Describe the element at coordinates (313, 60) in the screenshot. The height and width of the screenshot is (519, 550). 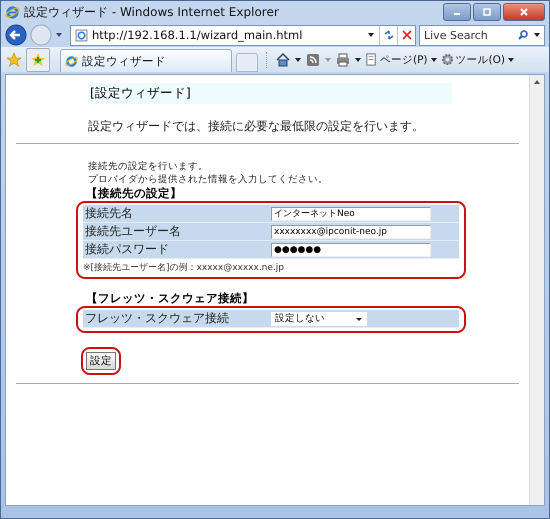
I see `feed-icon` at that location.